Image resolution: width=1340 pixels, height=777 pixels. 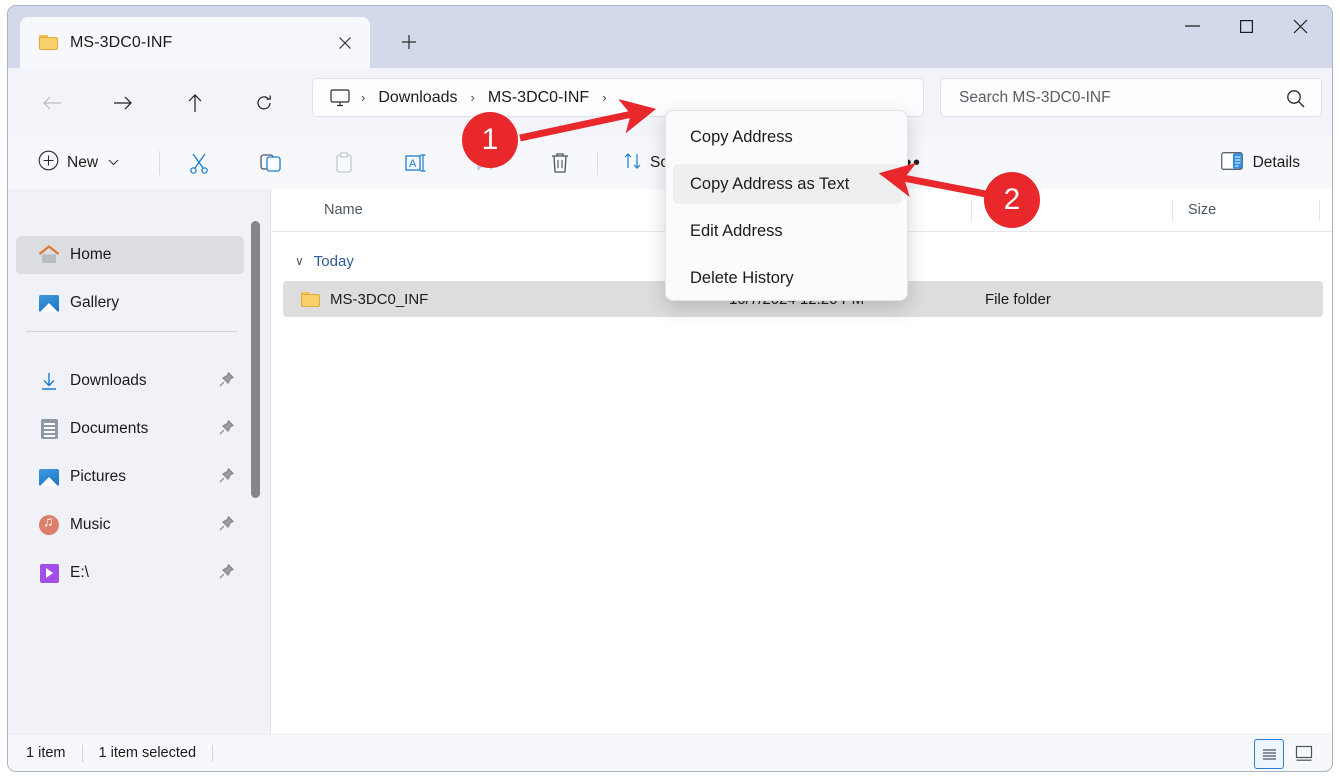 I want to click on pictures-icon, so click(x=49, y=477).